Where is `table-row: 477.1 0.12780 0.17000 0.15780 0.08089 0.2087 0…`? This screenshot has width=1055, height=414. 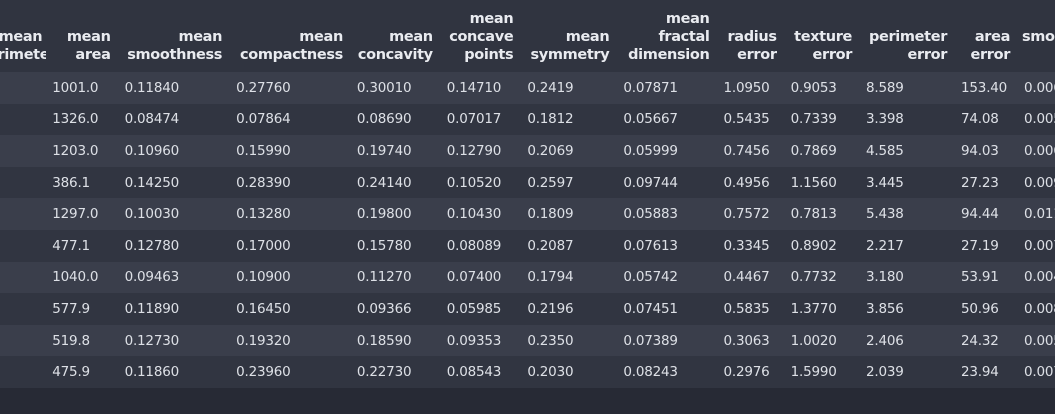 table-row: 477.1 0.12780 0.17000 0.15780 0.08089 0.2087 0… is located at coordinates (527, 245).